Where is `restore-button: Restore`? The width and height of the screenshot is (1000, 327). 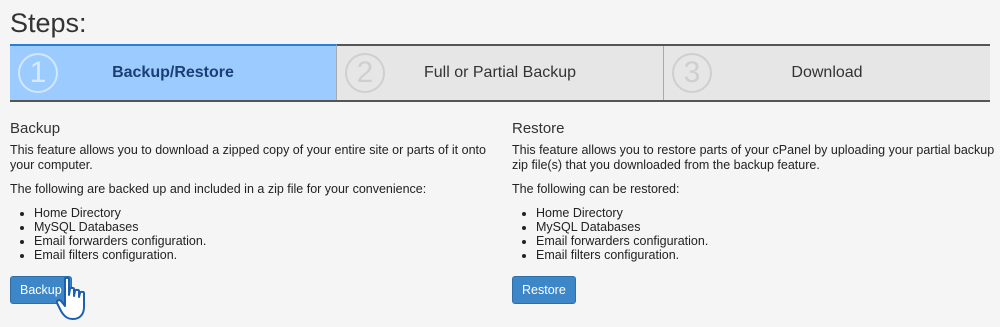 restore-button: Restore is located at coordinates (544, 290).